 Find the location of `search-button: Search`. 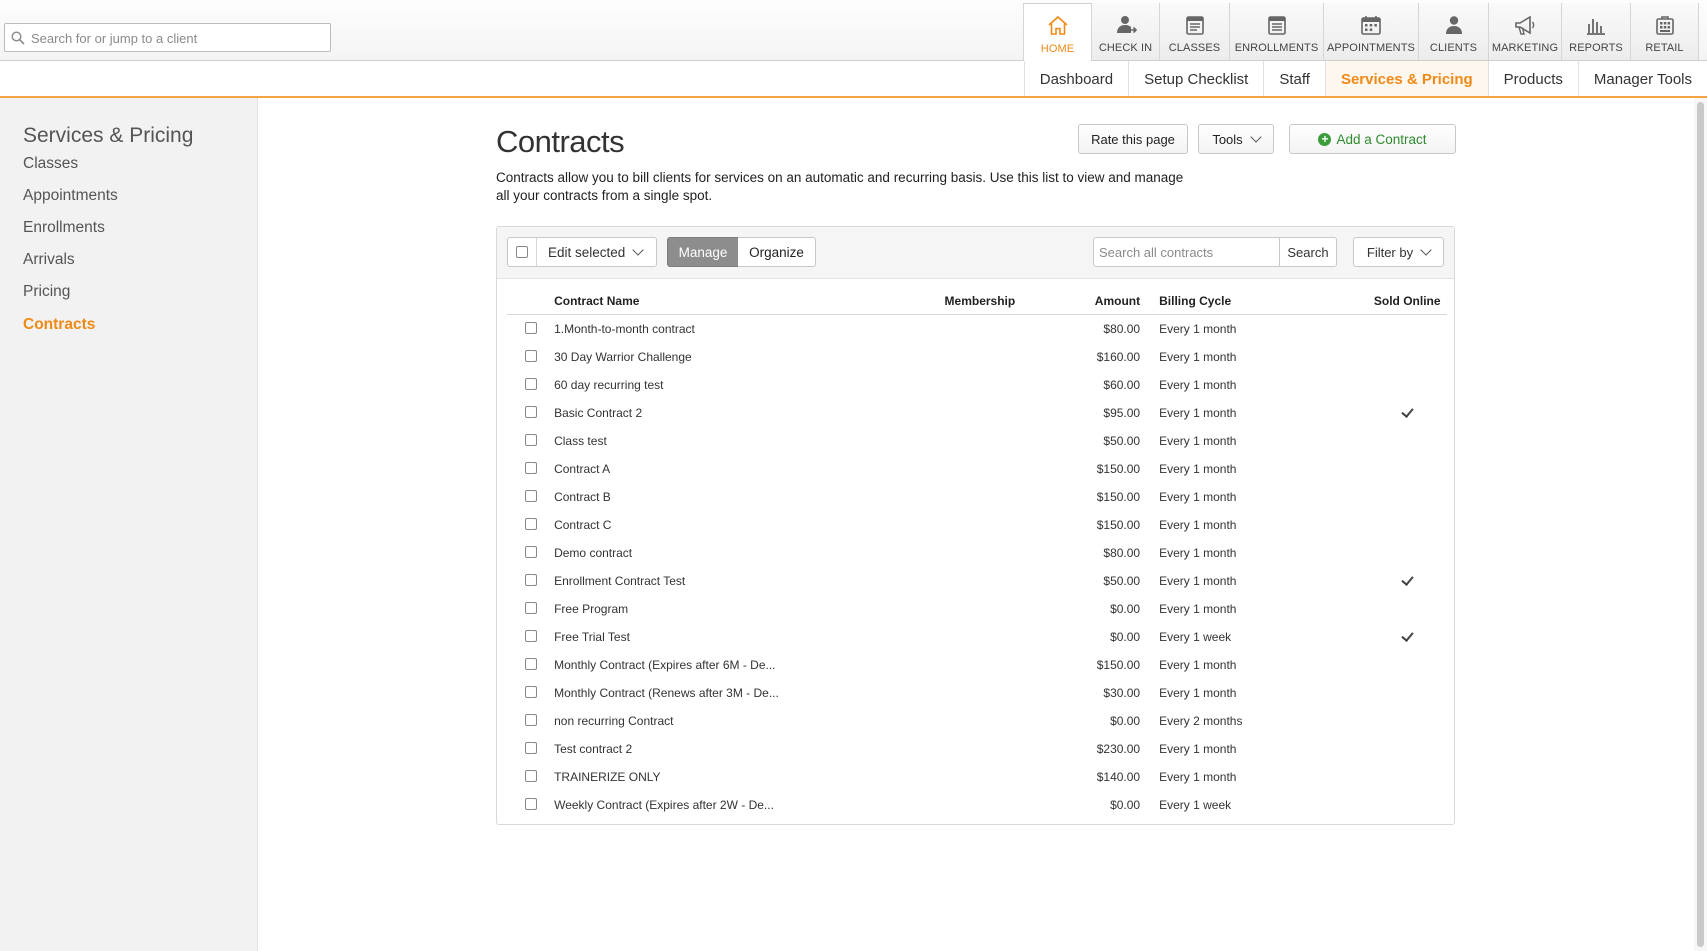

search-button: Search is located at coordinates (1308, 252).